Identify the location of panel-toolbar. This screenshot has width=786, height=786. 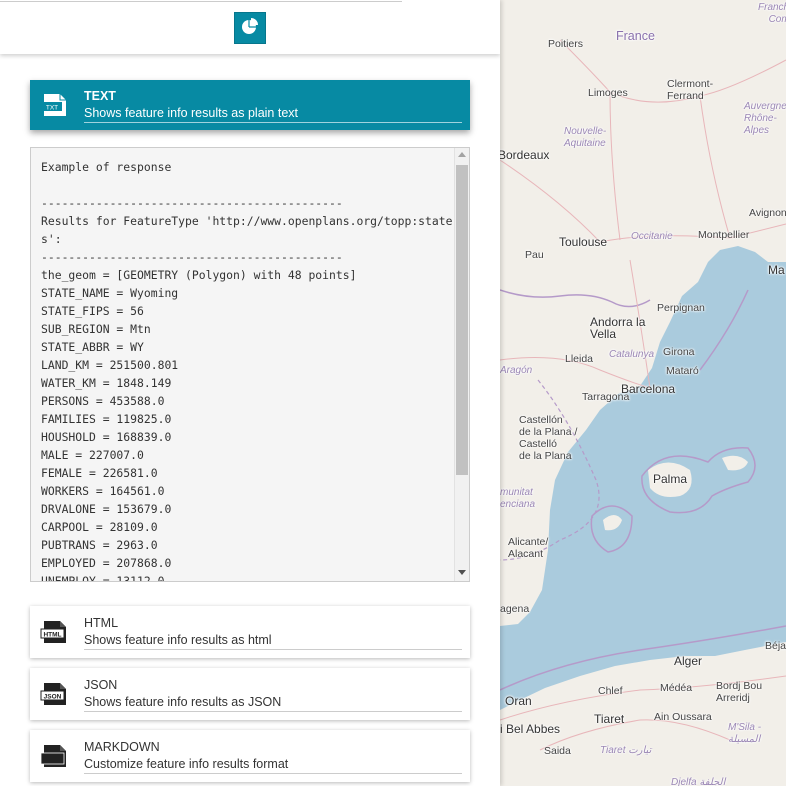
(250, 27).